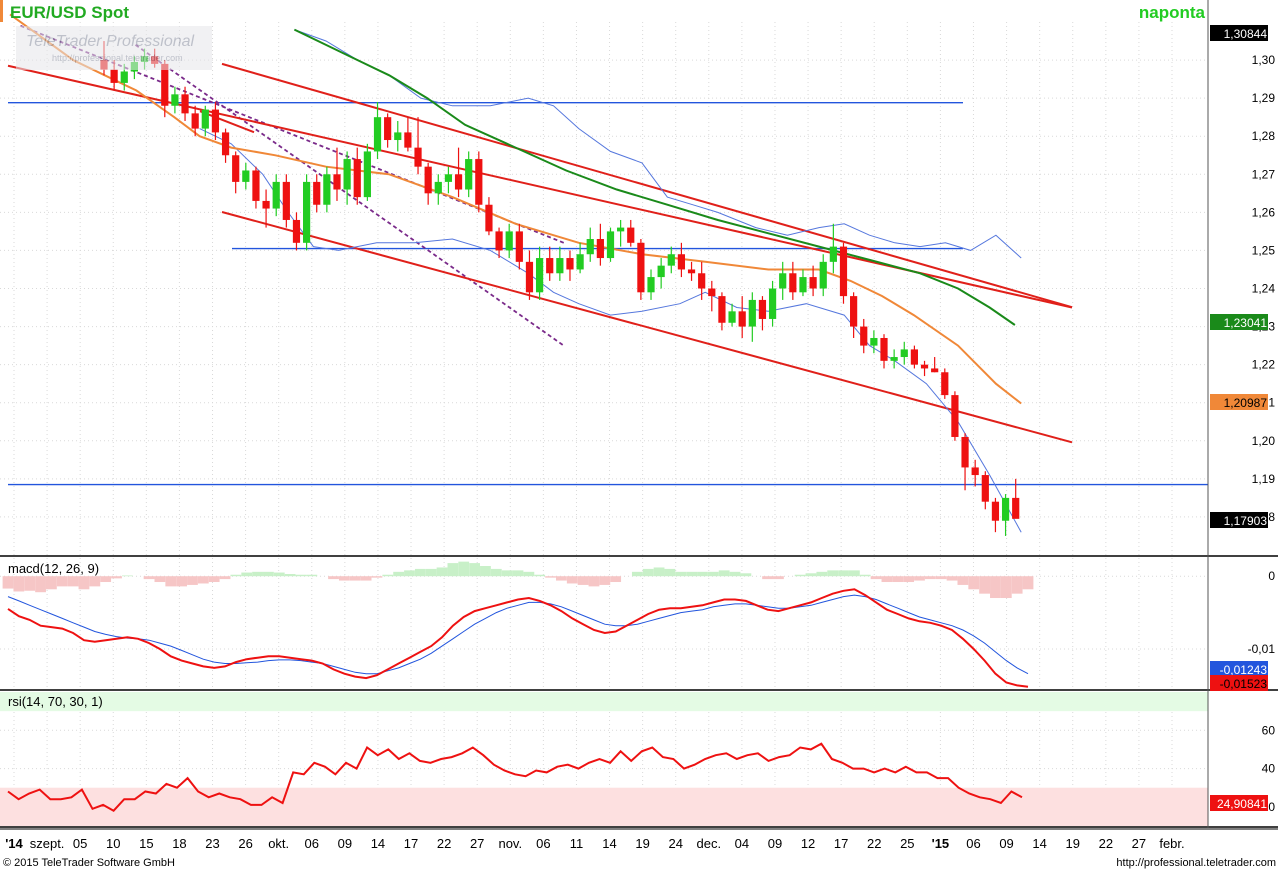 This screenshot has width=1278, height=871. Describe the element at coordinates (55, 701) in the screenshot. I see `rsi-title: rsi(14, 70, 30, 1)` at that location.